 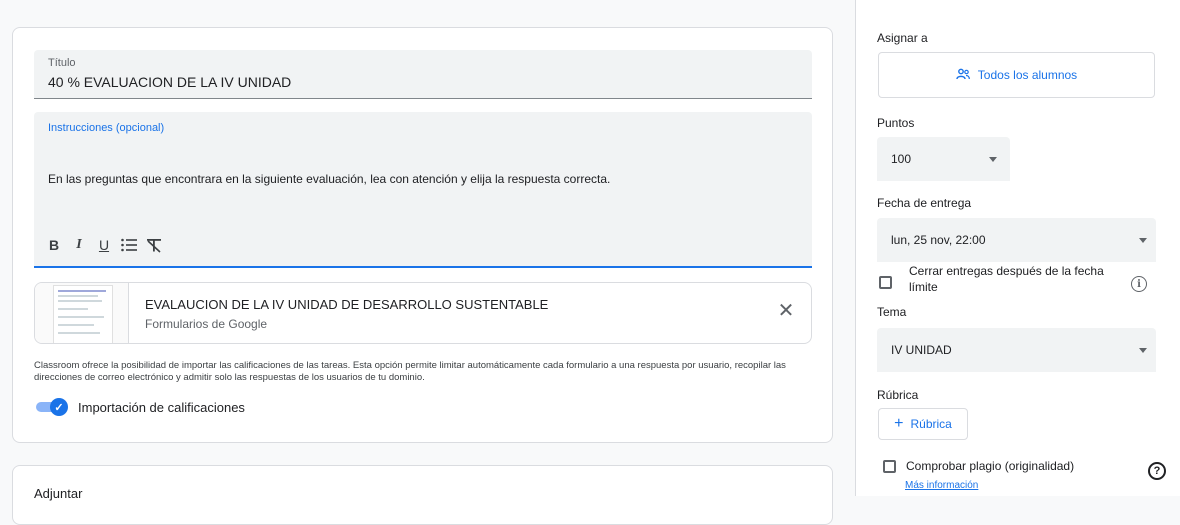 I want to click on plus-icon: +, so click(x=899, y=423).